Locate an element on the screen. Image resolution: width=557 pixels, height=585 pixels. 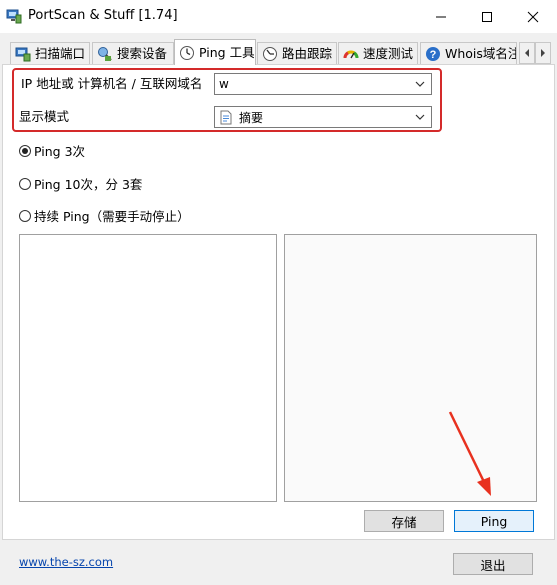
tab-speedtest: 速度测试 is located at coordinates (378, 53).